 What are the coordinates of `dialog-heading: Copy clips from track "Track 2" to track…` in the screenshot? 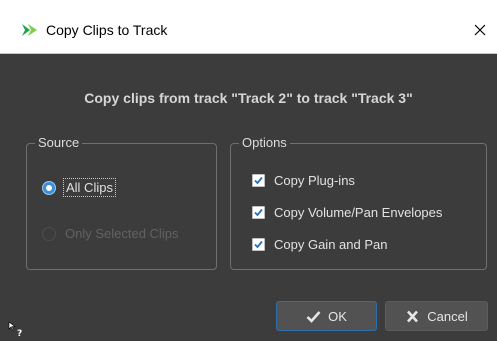 It's located at (248, 98).